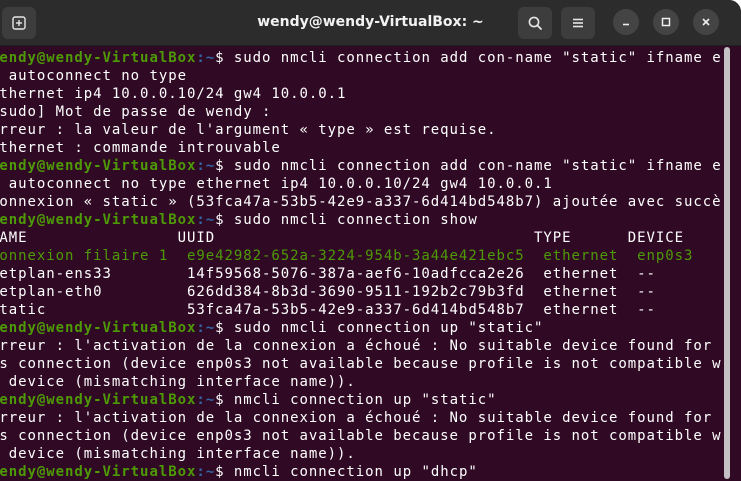 The image size is (741, 481). I want to click on command-text: sudo nmcli connection show, so click(351, 220).